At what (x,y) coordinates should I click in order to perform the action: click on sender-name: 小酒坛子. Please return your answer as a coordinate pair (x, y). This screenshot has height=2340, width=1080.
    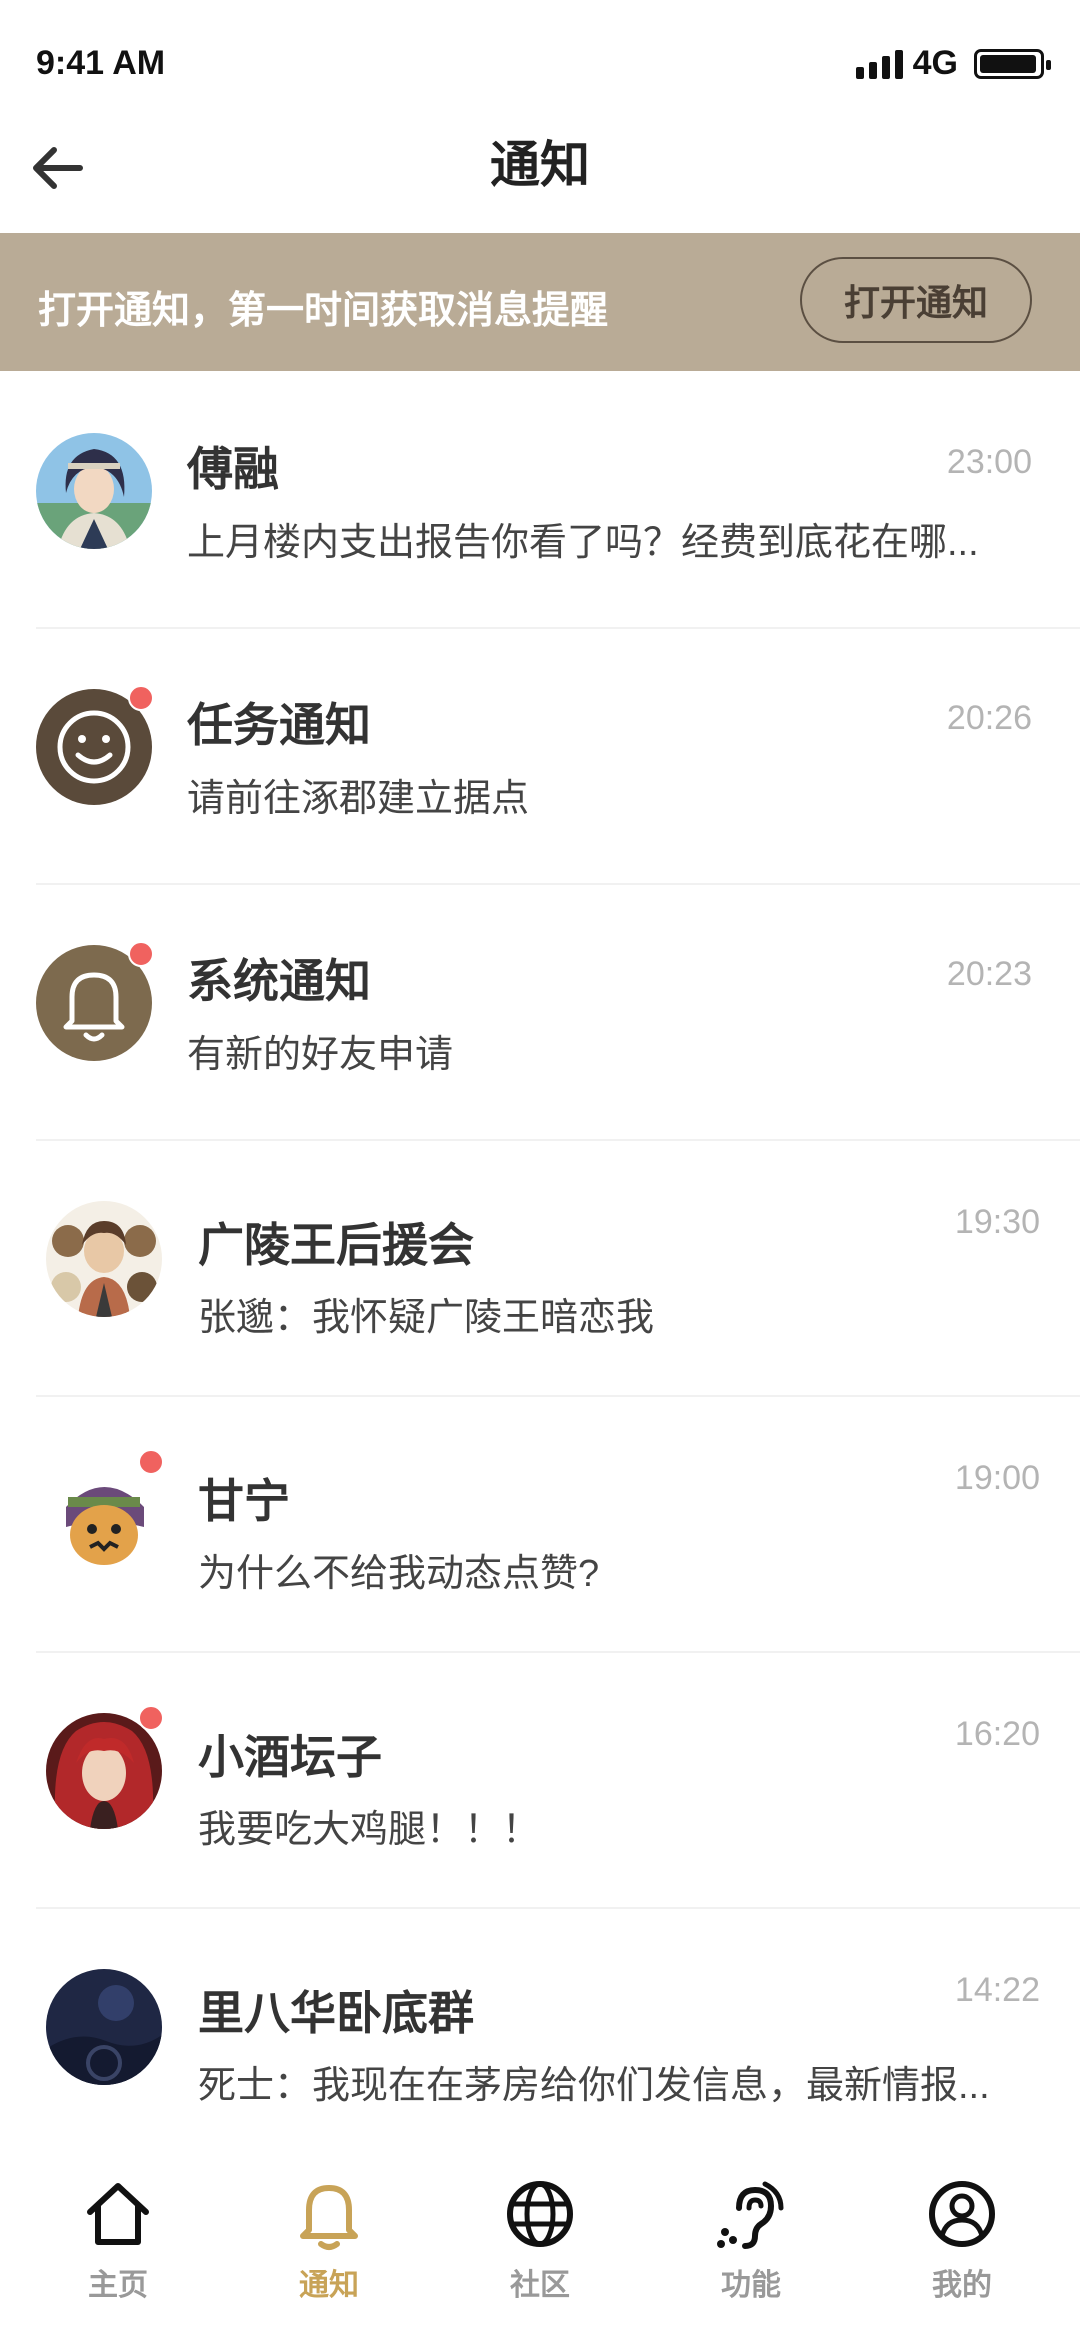
    Looking at the image, I should click on (290, 1757).